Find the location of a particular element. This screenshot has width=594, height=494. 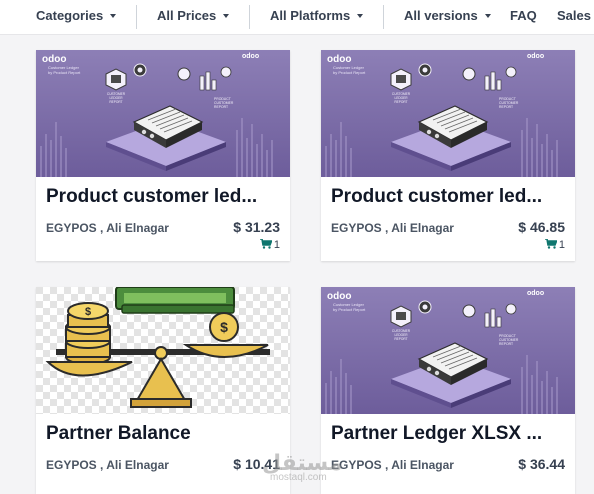

categories-dropdown: Categories is located at coordinates (76, 15).